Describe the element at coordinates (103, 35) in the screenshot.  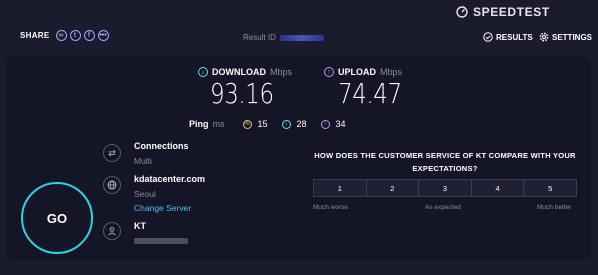
I see `more-icon: •••` at that location.